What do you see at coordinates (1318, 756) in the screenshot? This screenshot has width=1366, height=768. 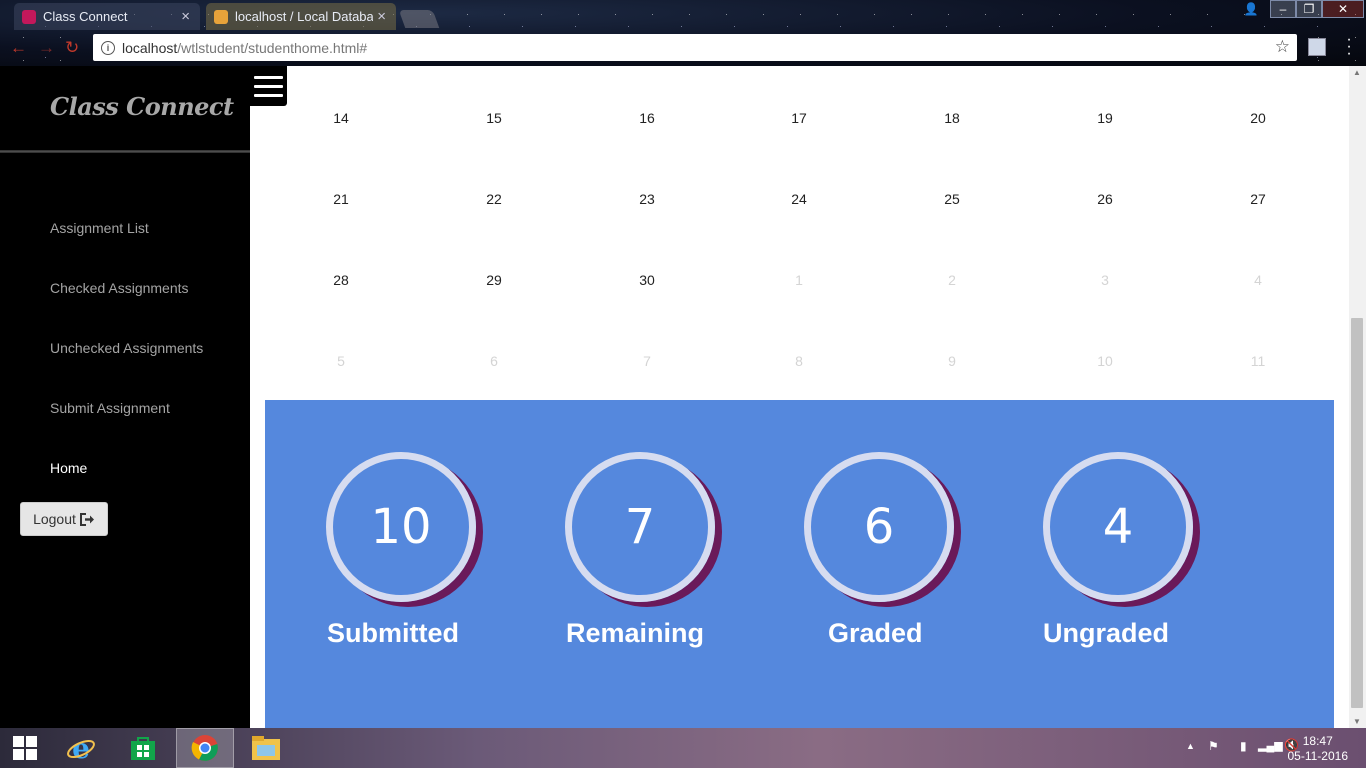 I see `clock-date: 05-11-2016` at bounding box center [1318, 756].